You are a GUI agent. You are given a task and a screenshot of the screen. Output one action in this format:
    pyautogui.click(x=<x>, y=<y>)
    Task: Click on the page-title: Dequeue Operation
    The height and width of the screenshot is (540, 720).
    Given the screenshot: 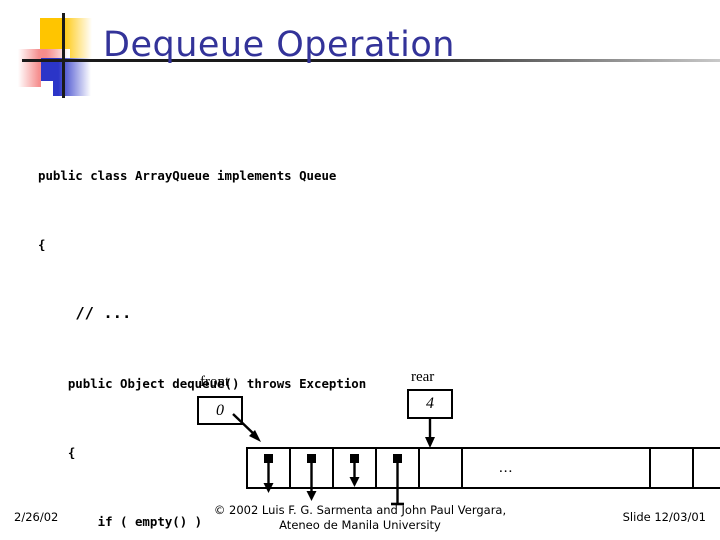 What is the action you would take?
    pyautogui.click(x=279, y=45)
    